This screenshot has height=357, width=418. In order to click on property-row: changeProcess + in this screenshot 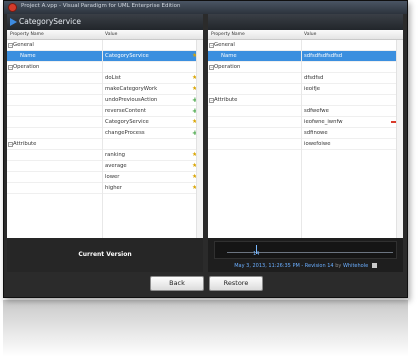, I will do `click(105, 133)`.